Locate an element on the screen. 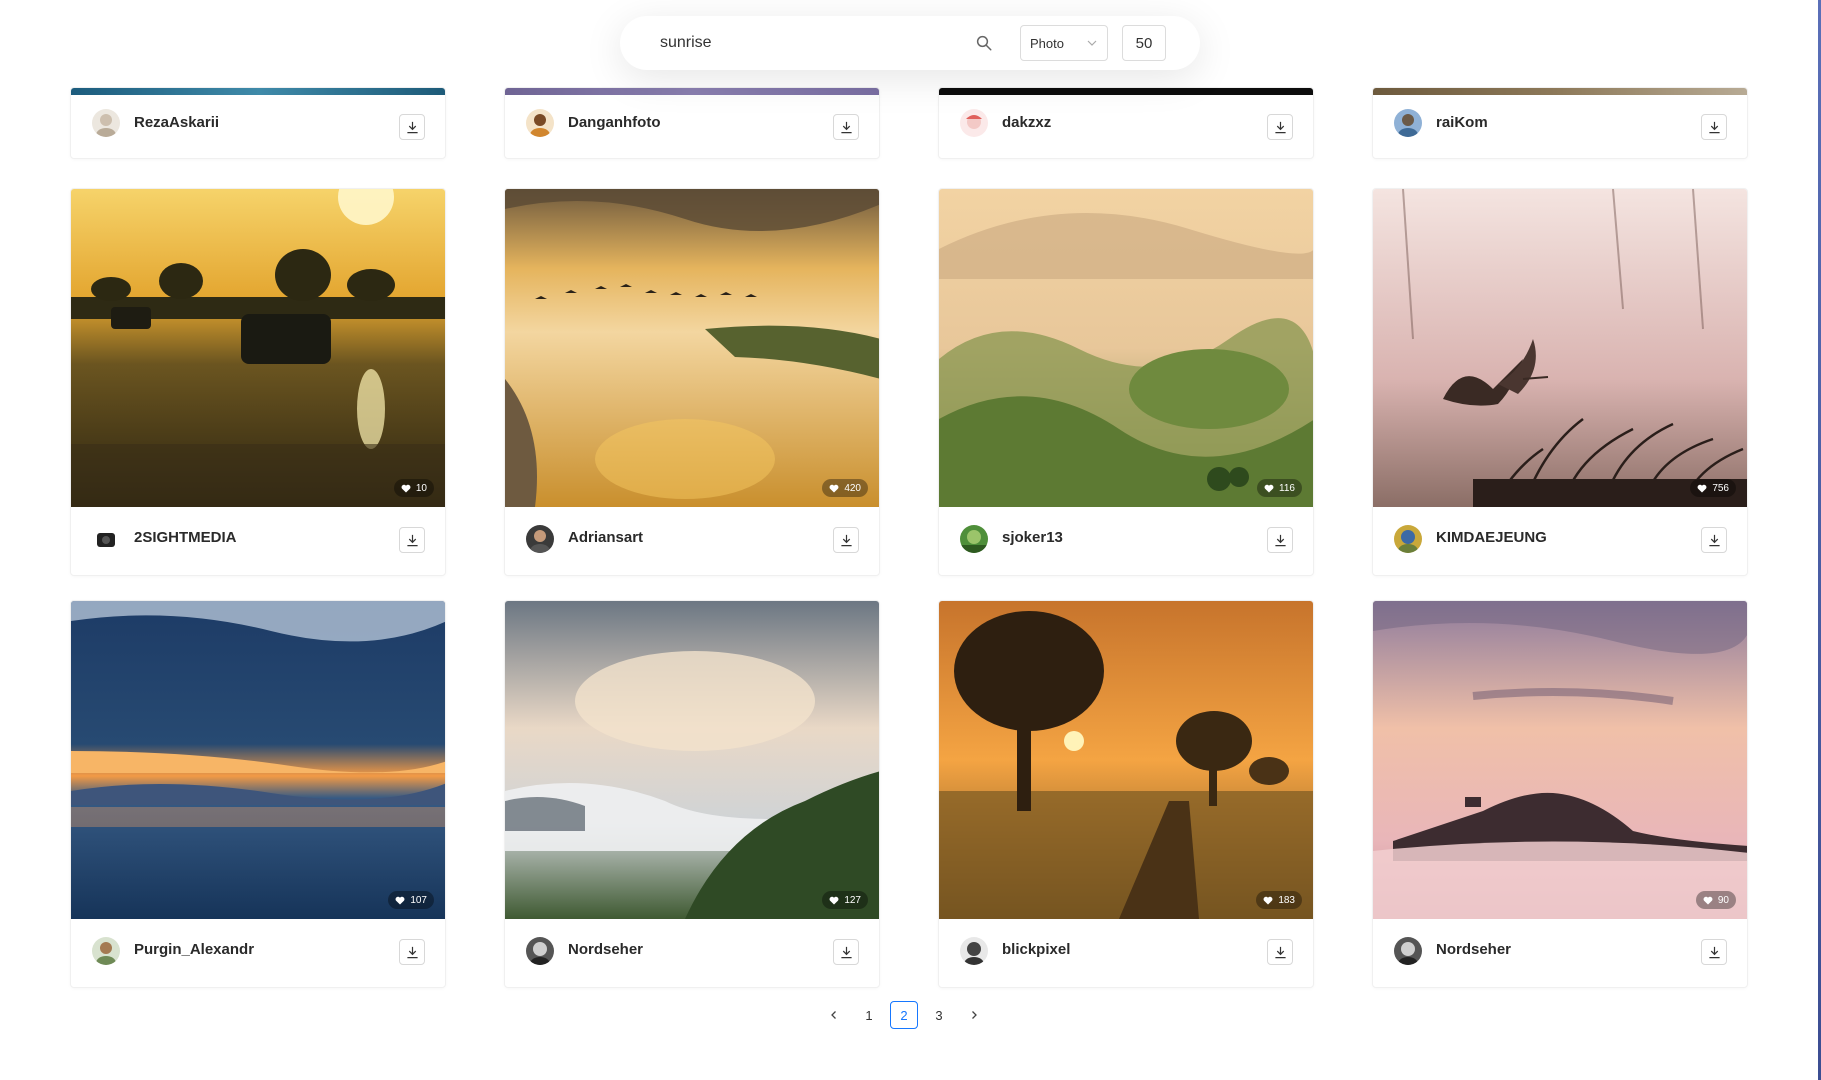  photo-card: 756 KIMDAEJEUNG is located at coordinates (1560, 382).